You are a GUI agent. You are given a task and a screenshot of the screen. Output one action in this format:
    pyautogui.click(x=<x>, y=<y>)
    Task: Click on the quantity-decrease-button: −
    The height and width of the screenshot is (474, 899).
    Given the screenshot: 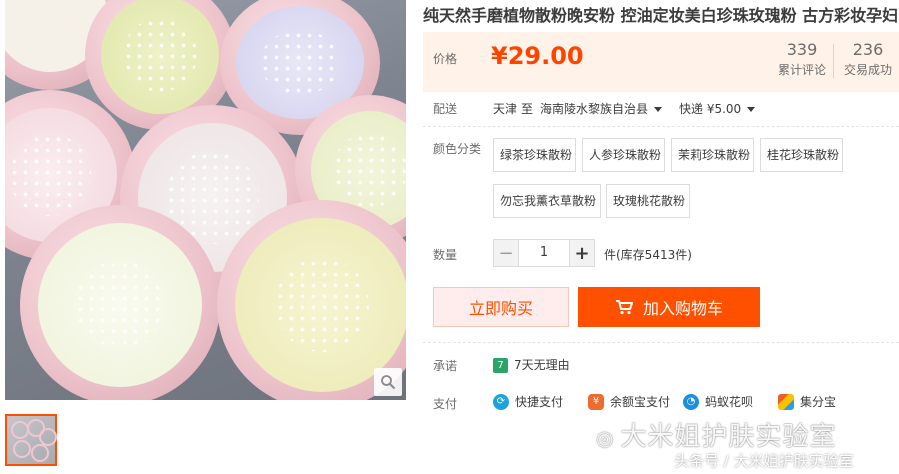 What is the action you would take?
    pyautogui.click(x=506, y=253)
    